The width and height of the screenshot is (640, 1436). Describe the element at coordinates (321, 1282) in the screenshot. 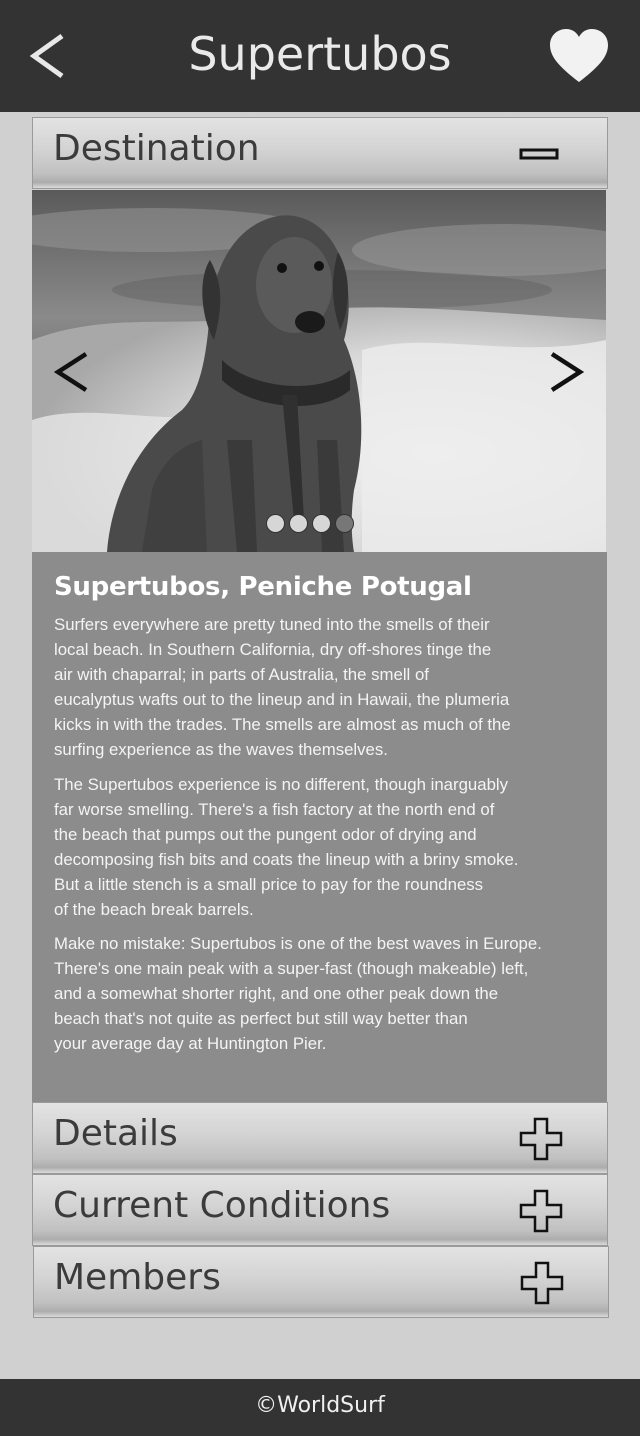

I see `section-header-members: Members` at that location.